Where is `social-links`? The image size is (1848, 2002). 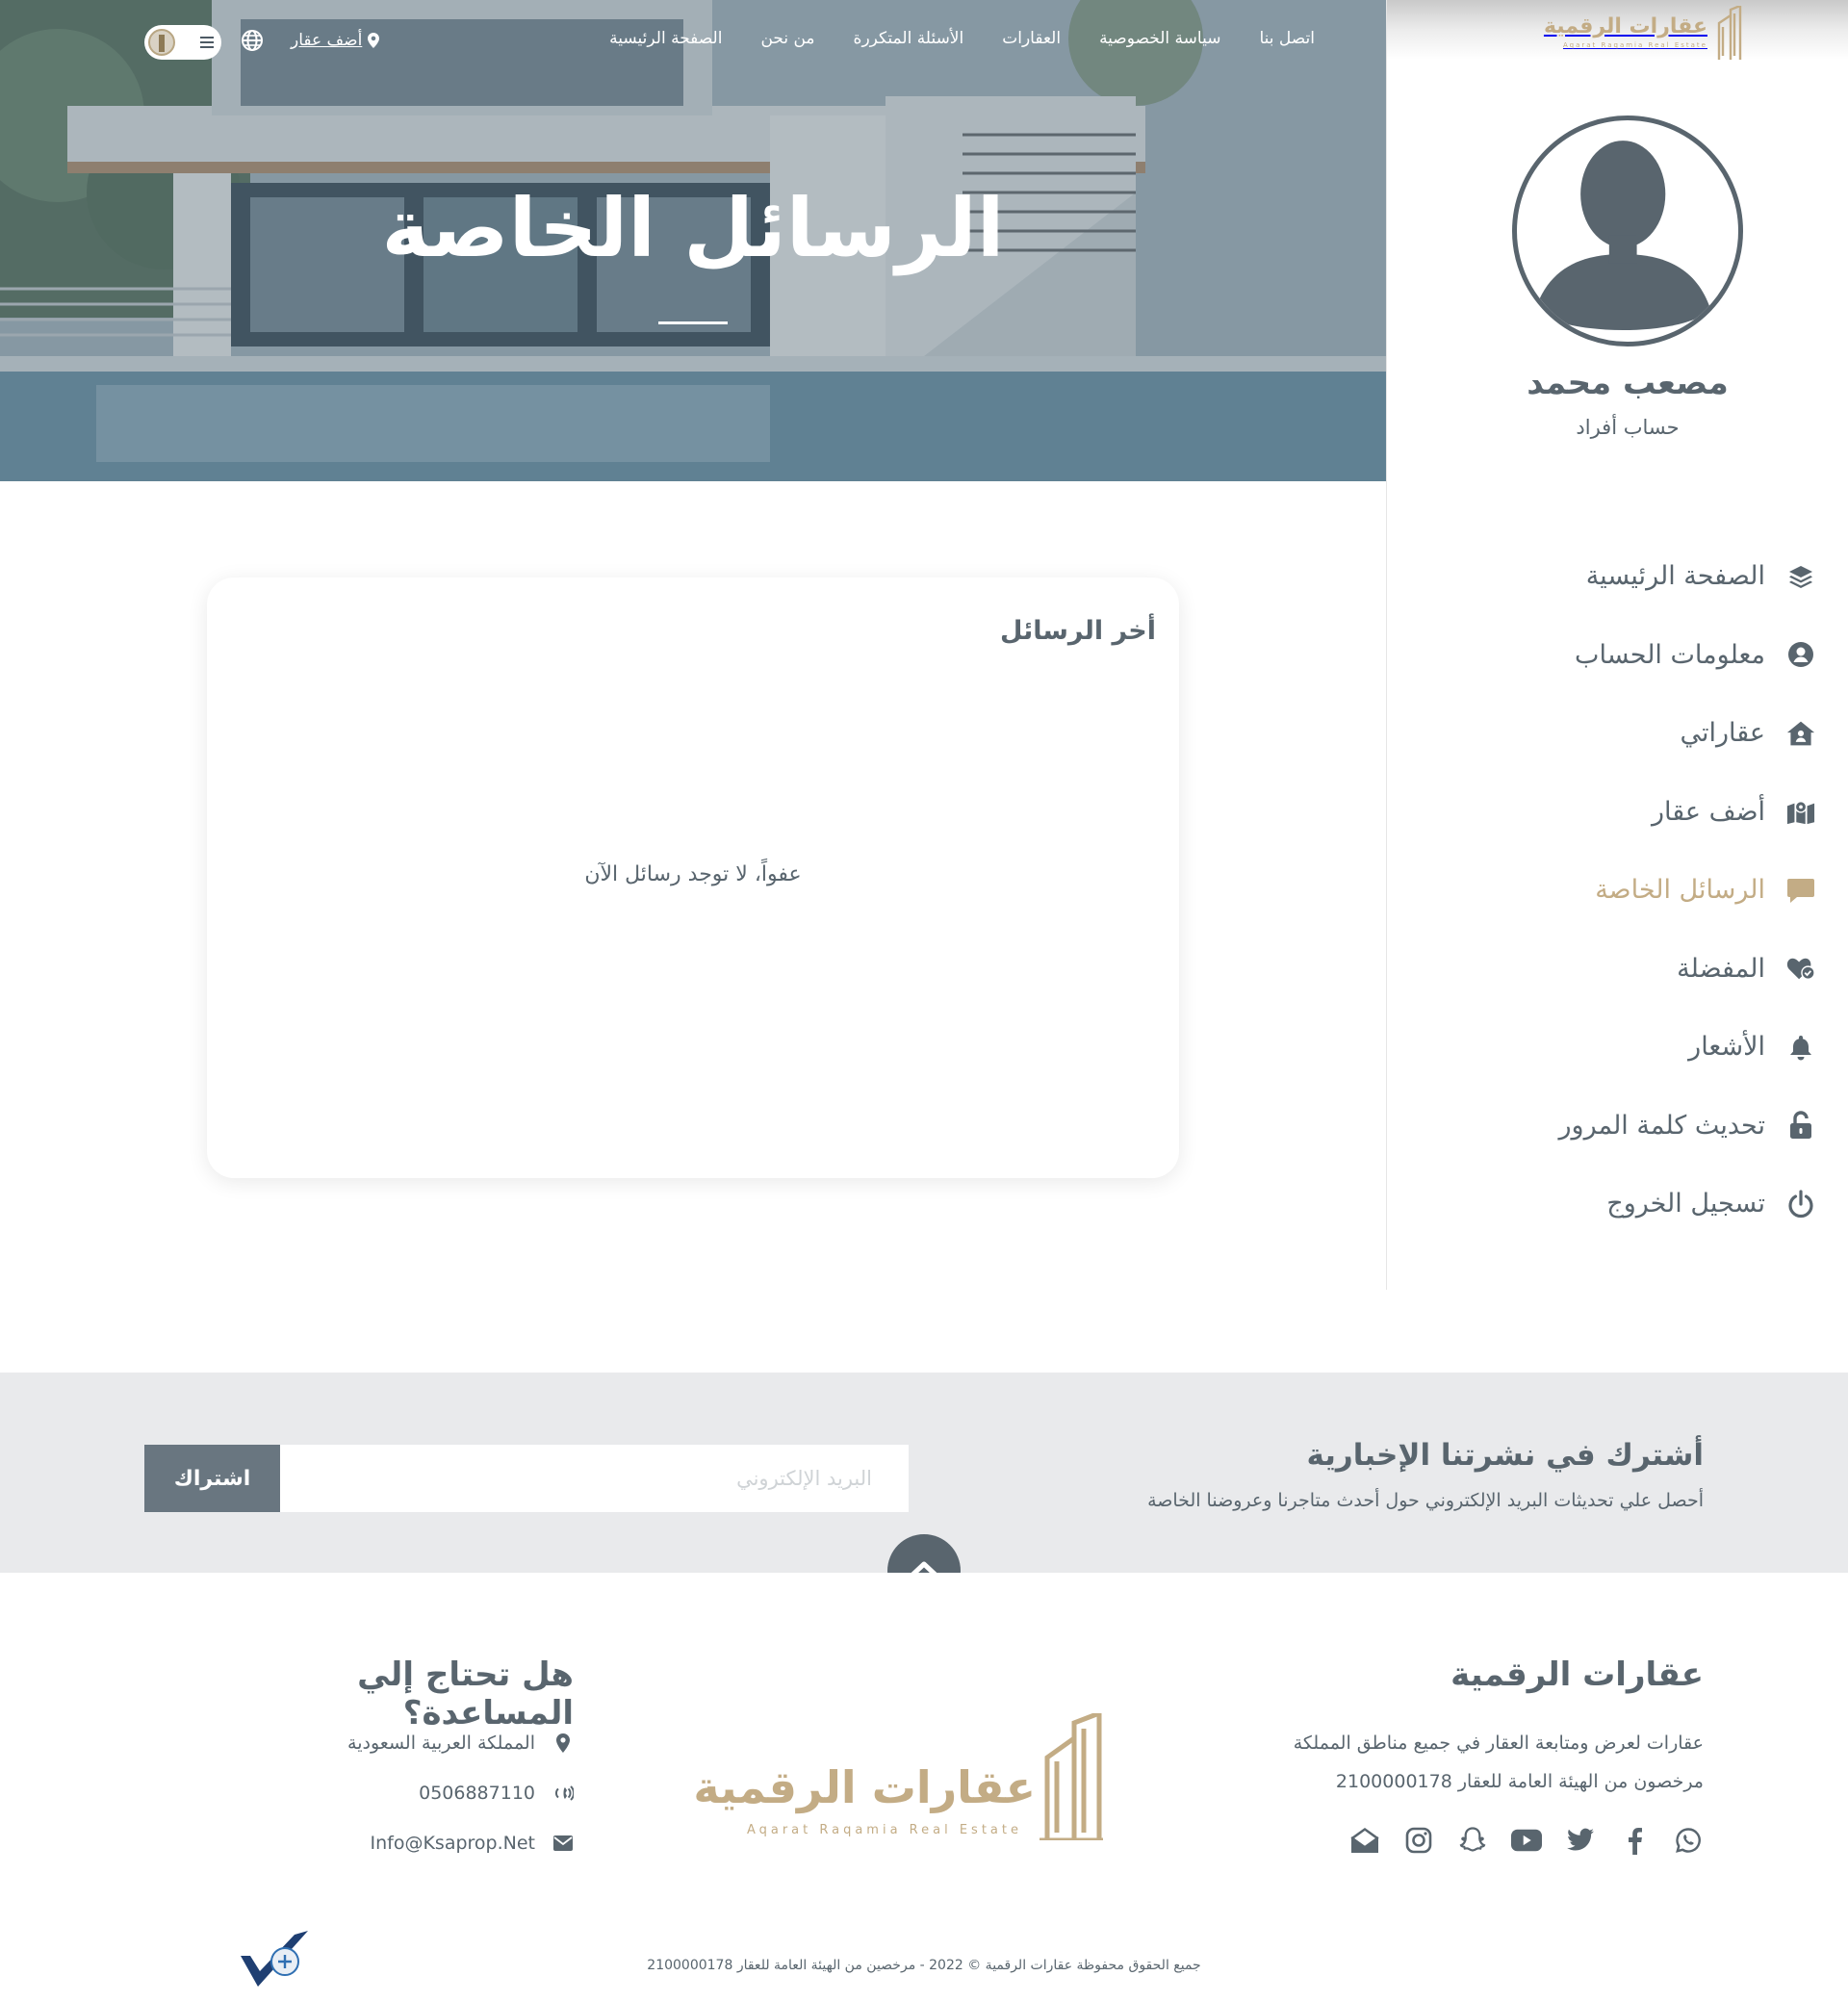 social-links is located at coordinates (1526, 1840).